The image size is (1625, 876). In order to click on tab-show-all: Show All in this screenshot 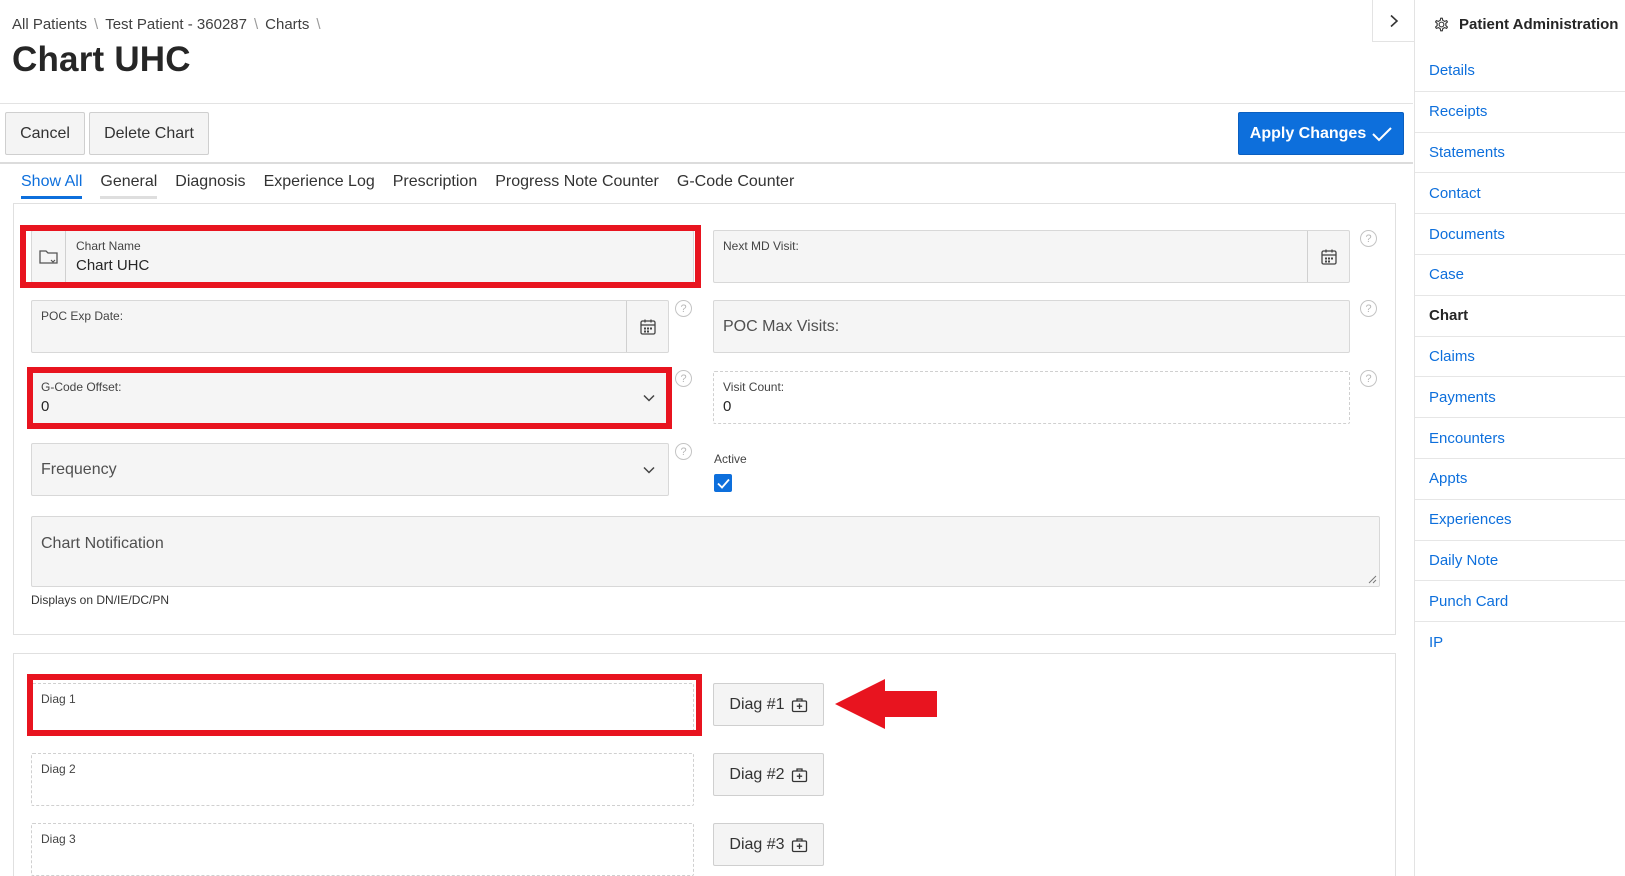, I will do `click(52, 184)`.